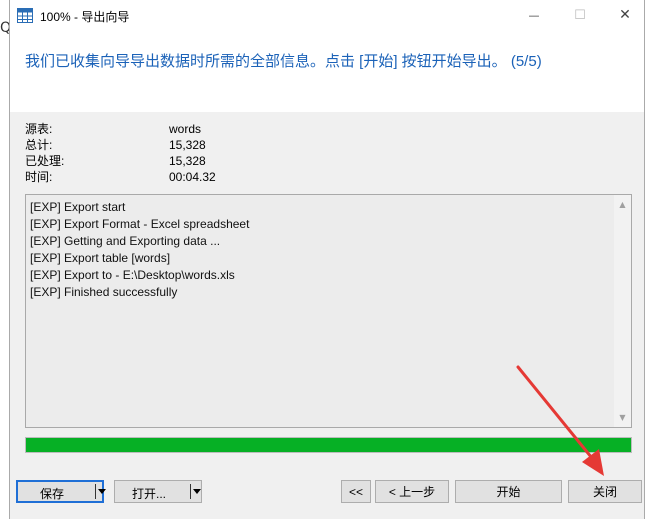 This screenshot has height=519, width=656. Describe the element at coordinates (25, 15) in the screenshot. I see `table-icon` at that location.